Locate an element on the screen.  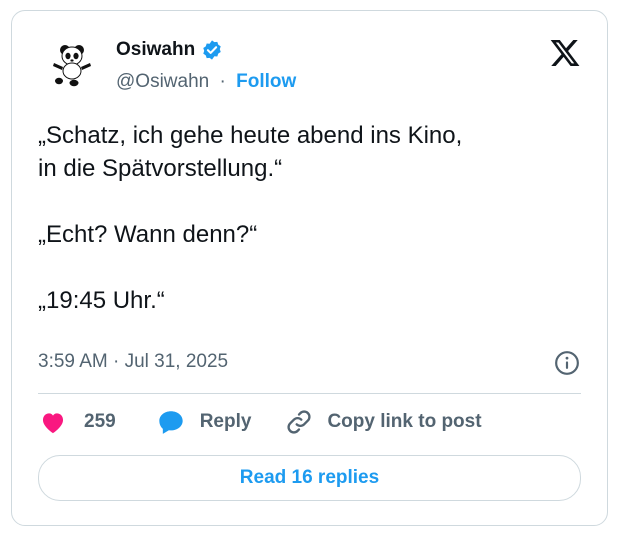
author-name-row: Osiwahn is located at coordinates (169, 50).